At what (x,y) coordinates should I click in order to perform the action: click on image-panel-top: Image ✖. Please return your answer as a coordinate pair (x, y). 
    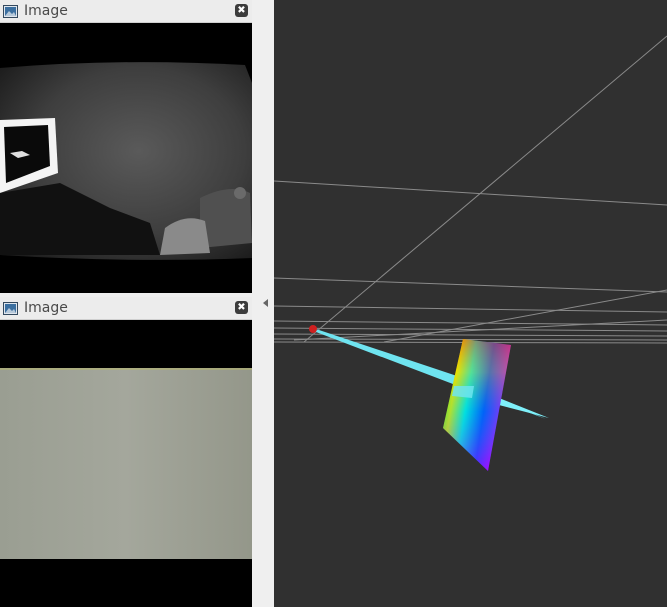
    Looking at the image, I should click on (126, 11).